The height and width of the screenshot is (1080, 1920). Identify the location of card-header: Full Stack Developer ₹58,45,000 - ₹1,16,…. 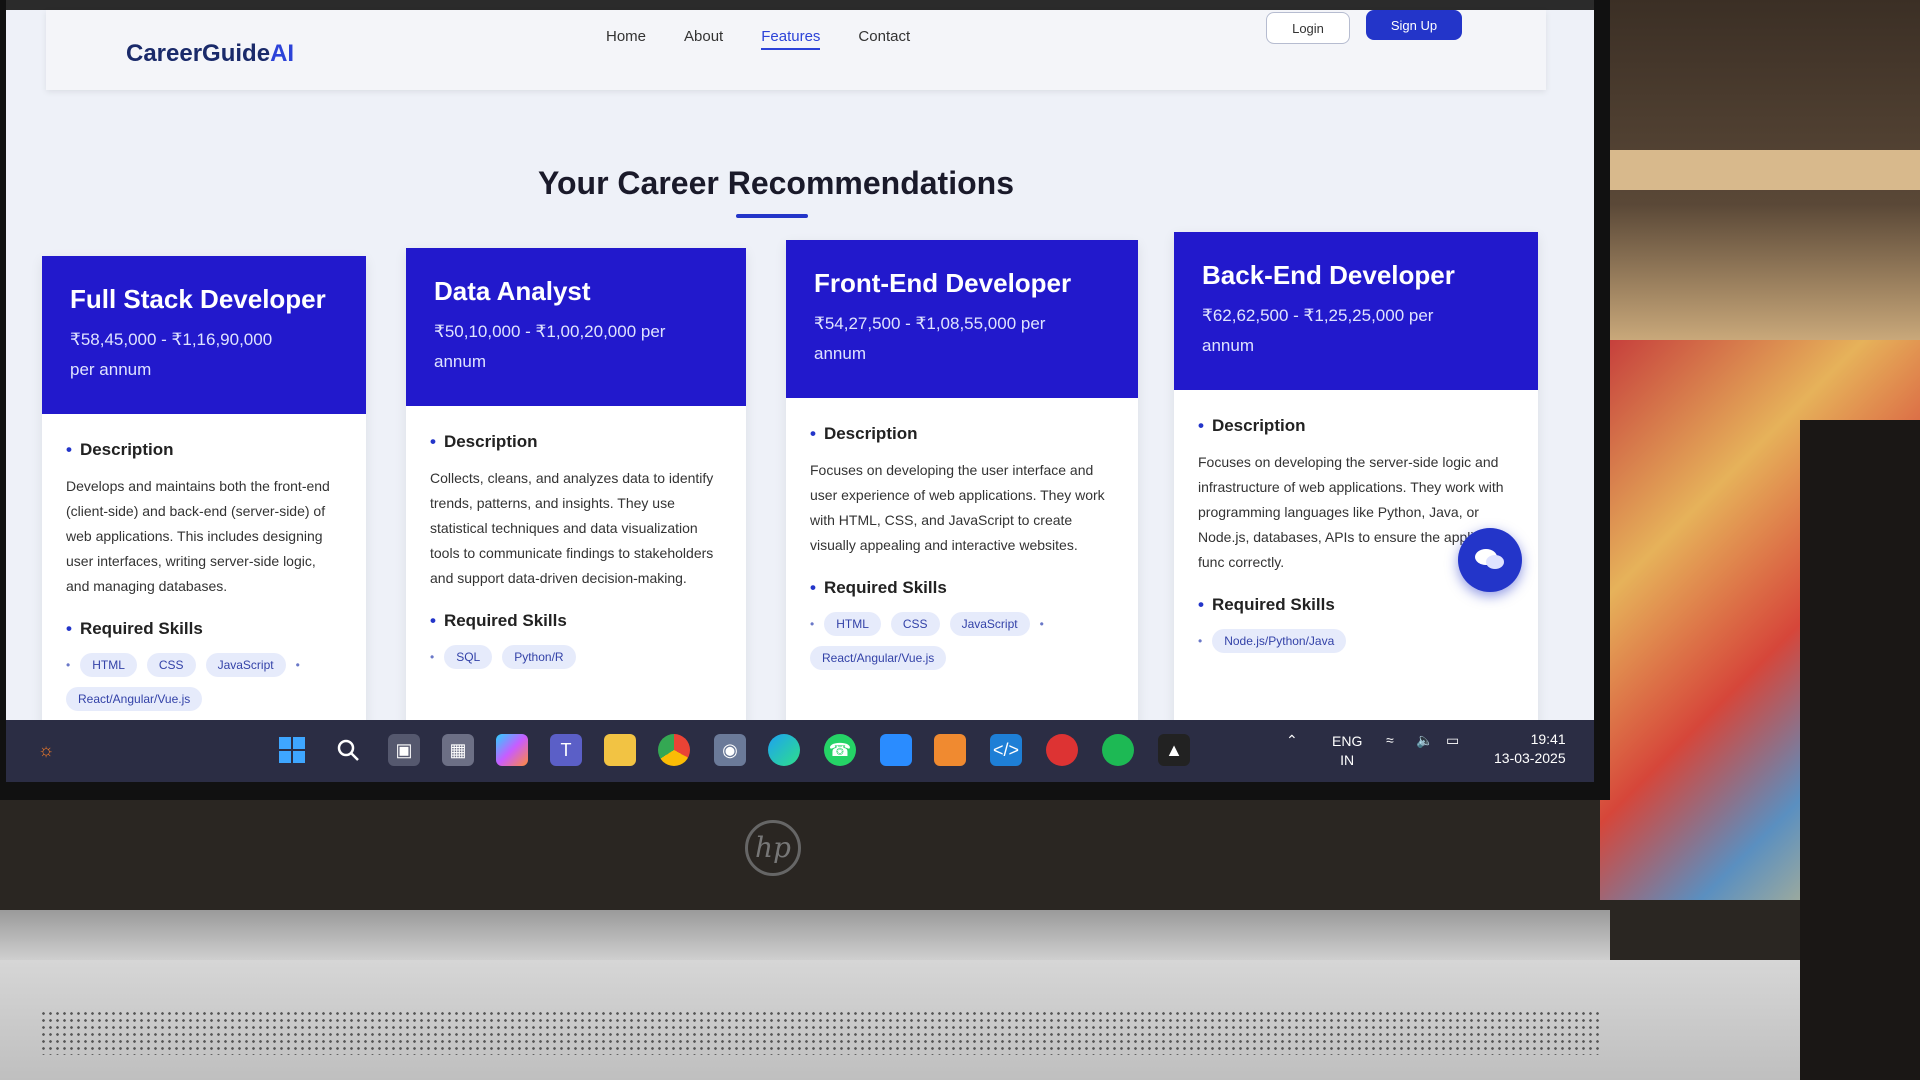
(204, 335).